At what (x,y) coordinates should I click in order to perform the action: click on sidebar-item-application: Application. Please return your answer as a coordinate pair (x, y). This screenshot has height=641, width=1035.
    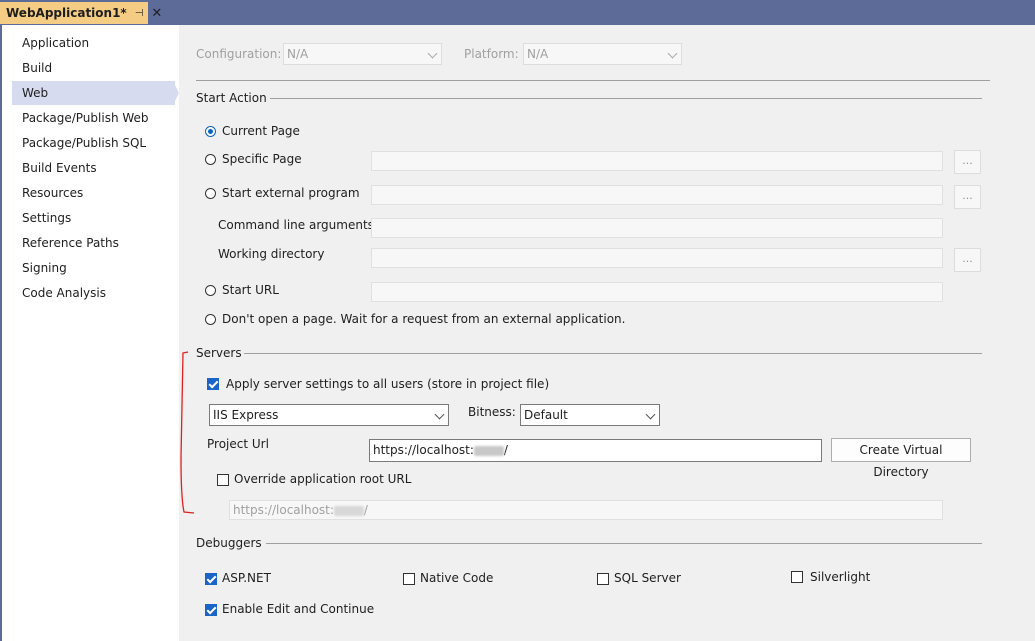
    Looking at the image, I should click on (93, 43).